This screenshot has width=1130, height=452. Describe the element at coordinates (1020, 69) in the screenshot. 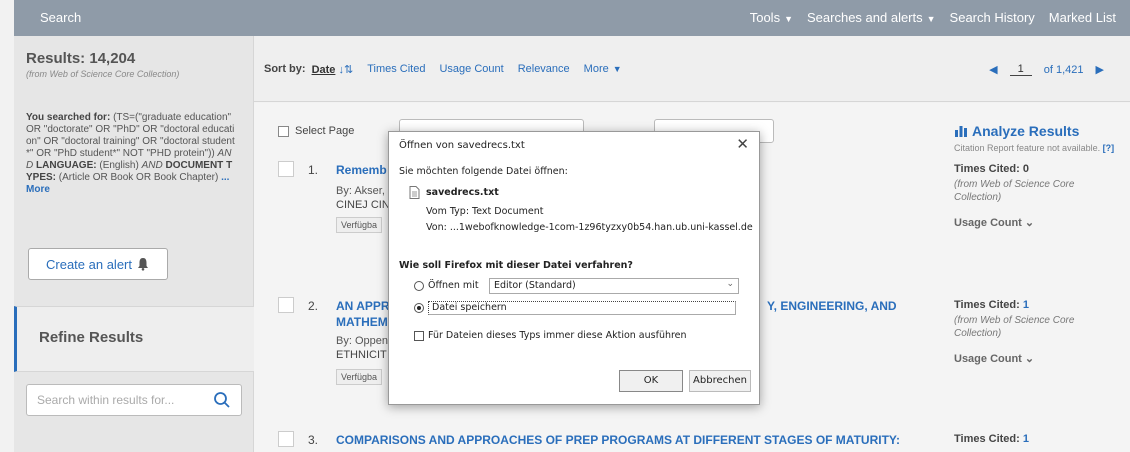

I see `page-input: 1` at that location.